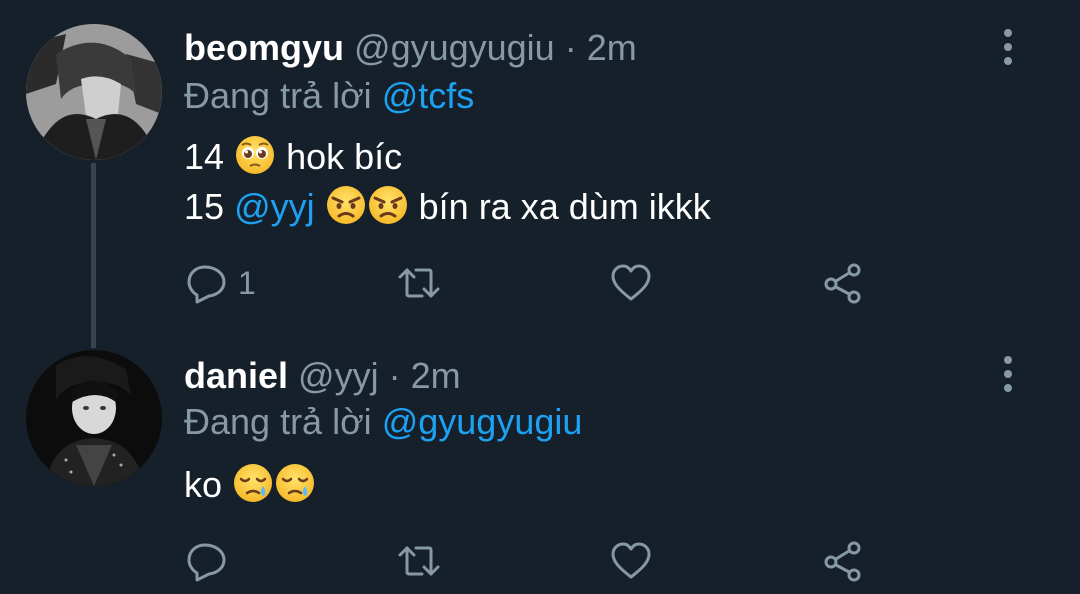 The height and width of the screenshot is (594, 1080). What do you see at coordinates (204, 206) in the screenshot?
I see `text-segment: 15` at bounding box center [204, 206].